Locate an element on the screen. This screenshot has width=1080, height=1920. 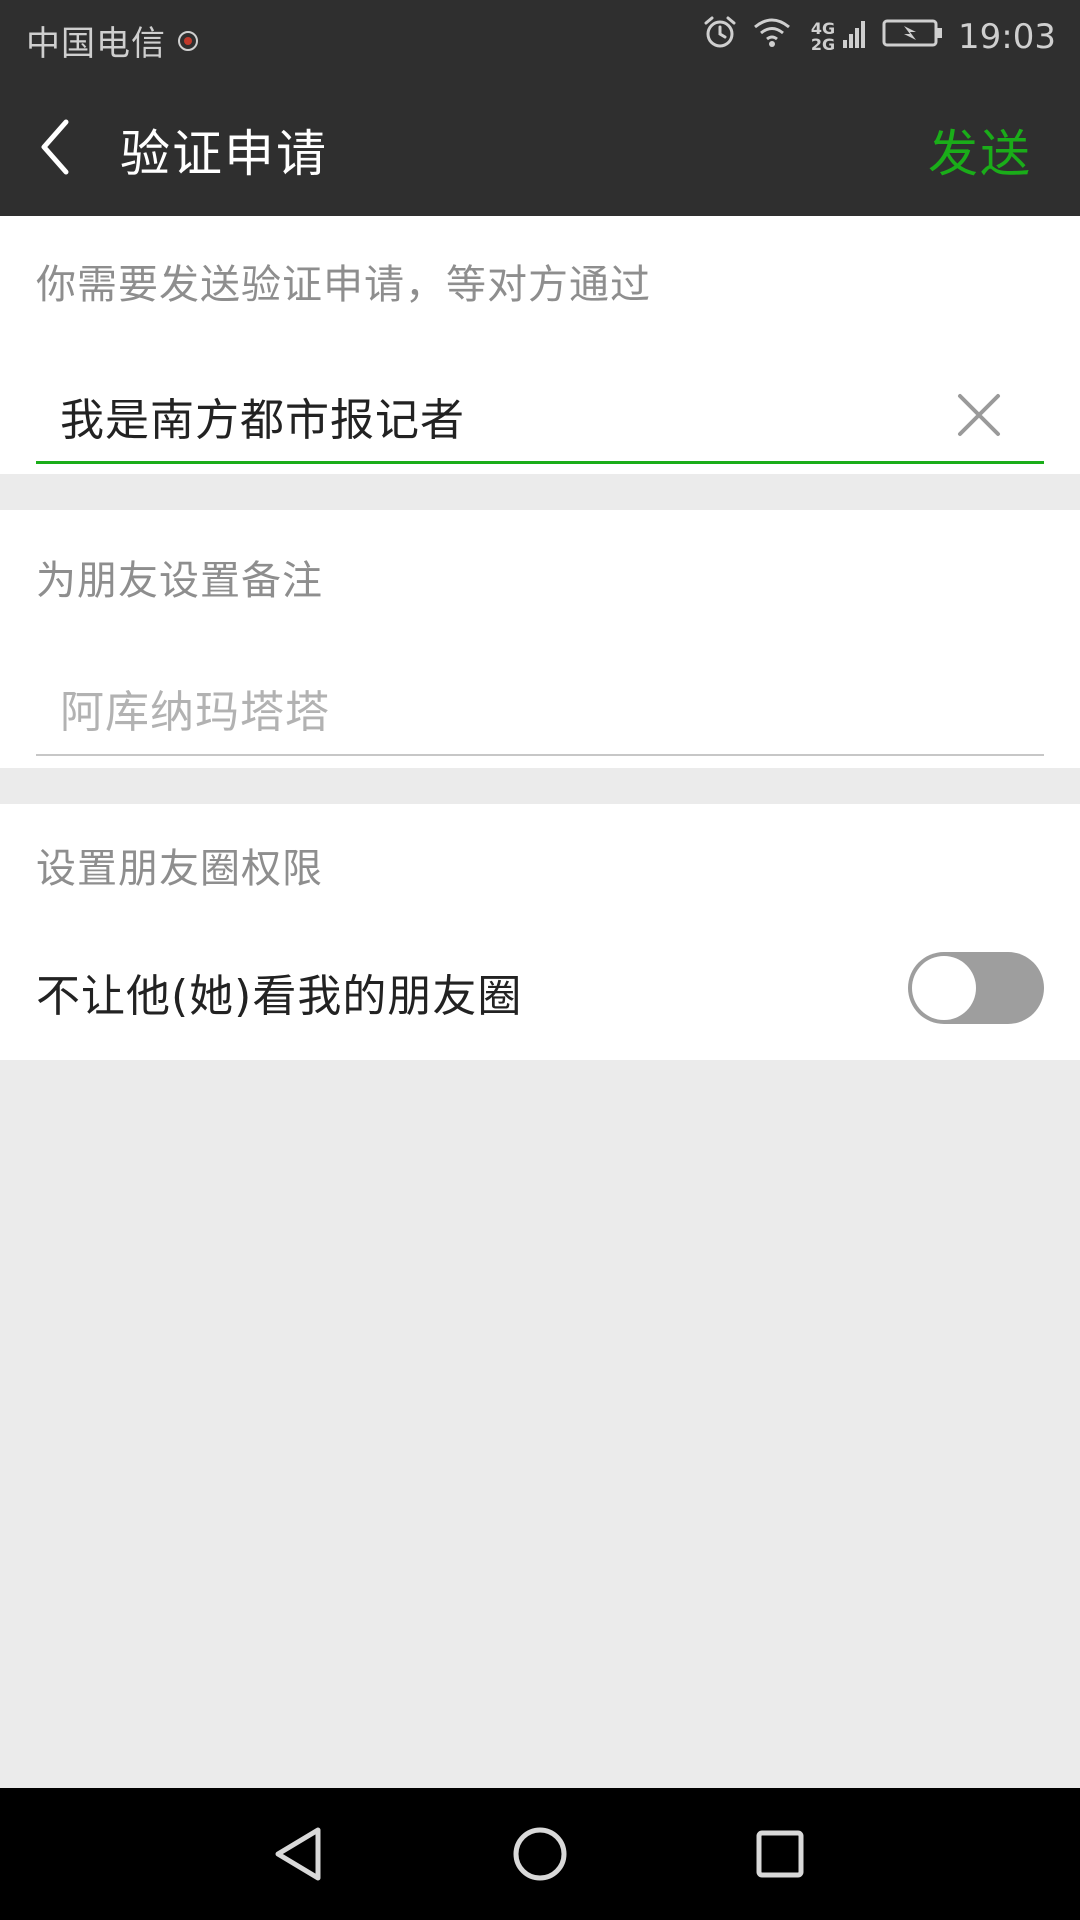
alarm-icon is located at coordinates (720, 36).